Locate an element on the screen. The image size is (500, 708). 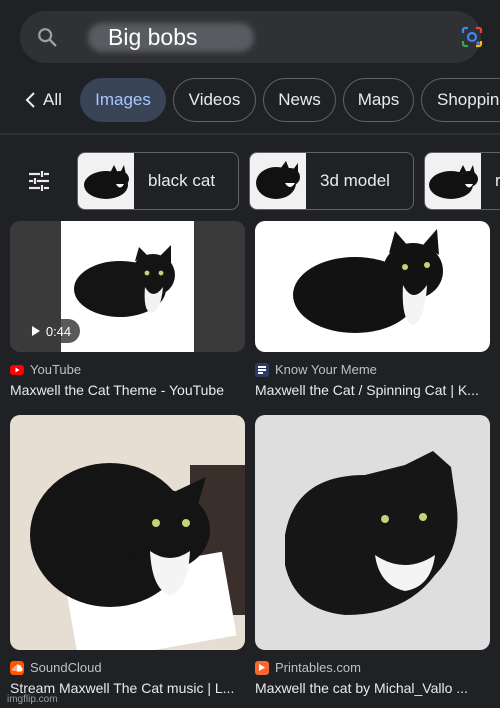
chip-label: black cat is located at coordinates (182, 180).